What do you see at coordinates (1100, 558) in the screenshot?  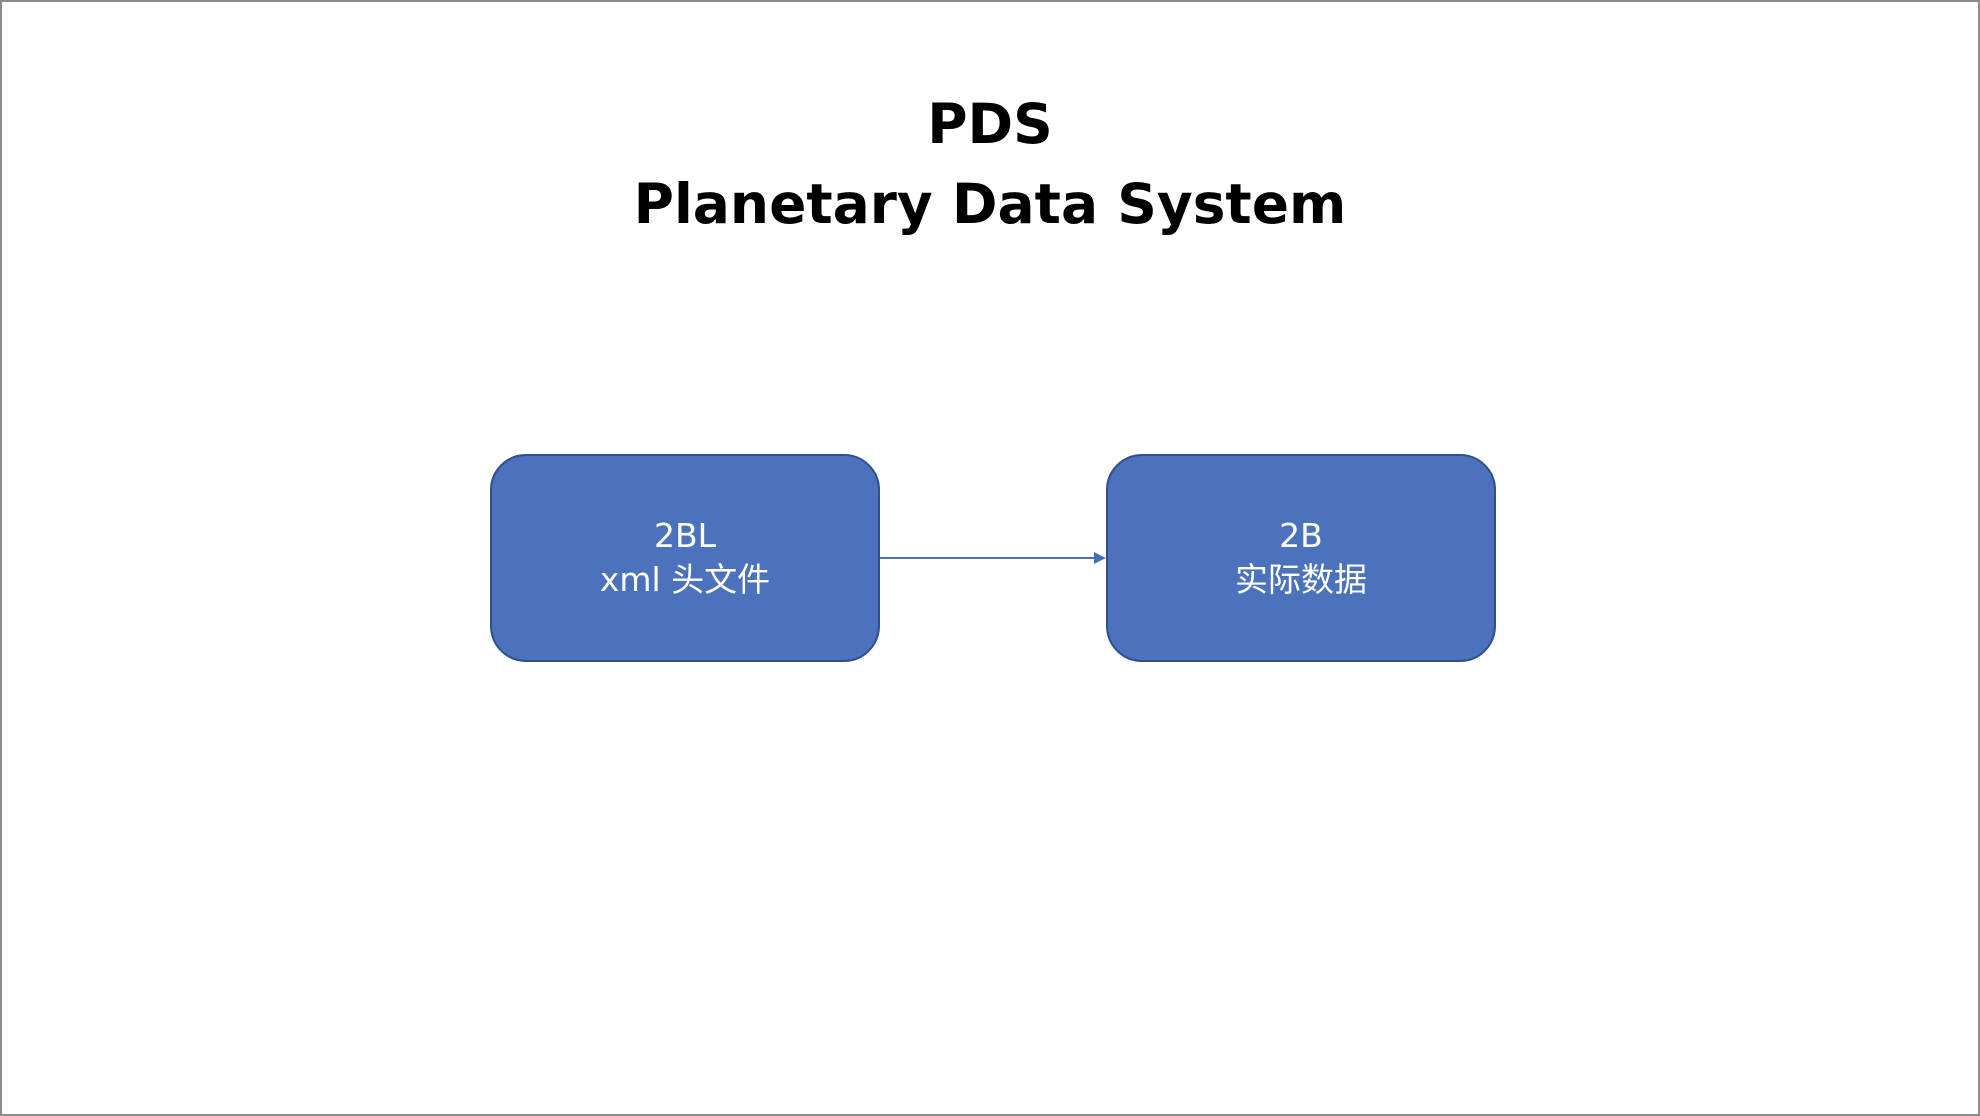 I see `connector-arrow-head` at bounding box center [1100, 558].